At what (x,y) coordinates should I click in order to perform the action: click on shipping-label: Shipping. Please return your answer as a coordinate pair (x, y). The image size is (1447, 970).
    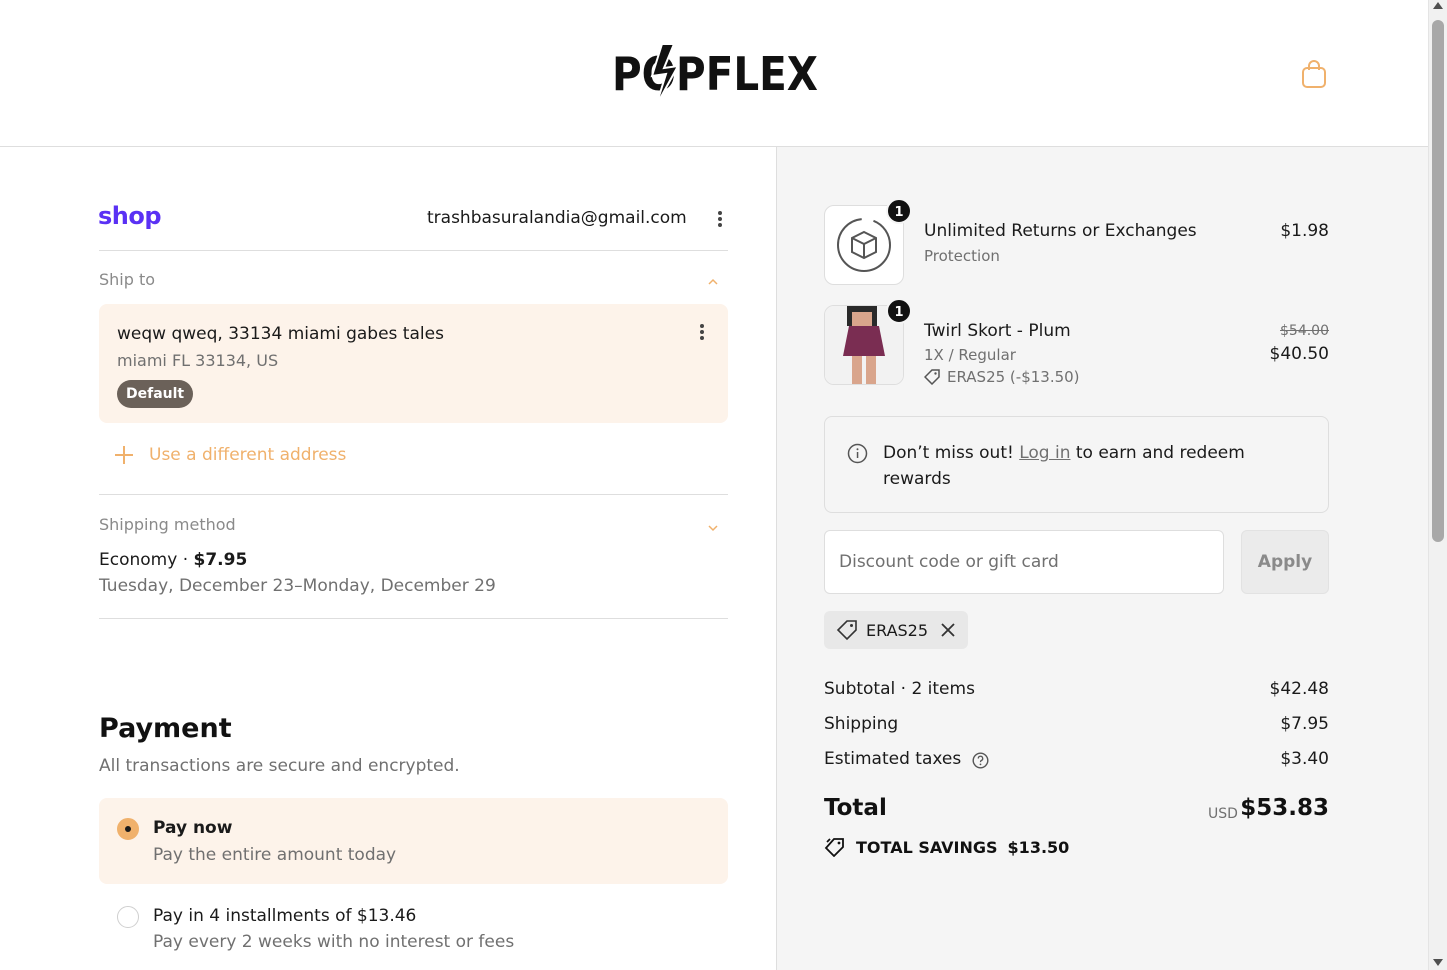
    Looking at the image, I should click on (861, 724).